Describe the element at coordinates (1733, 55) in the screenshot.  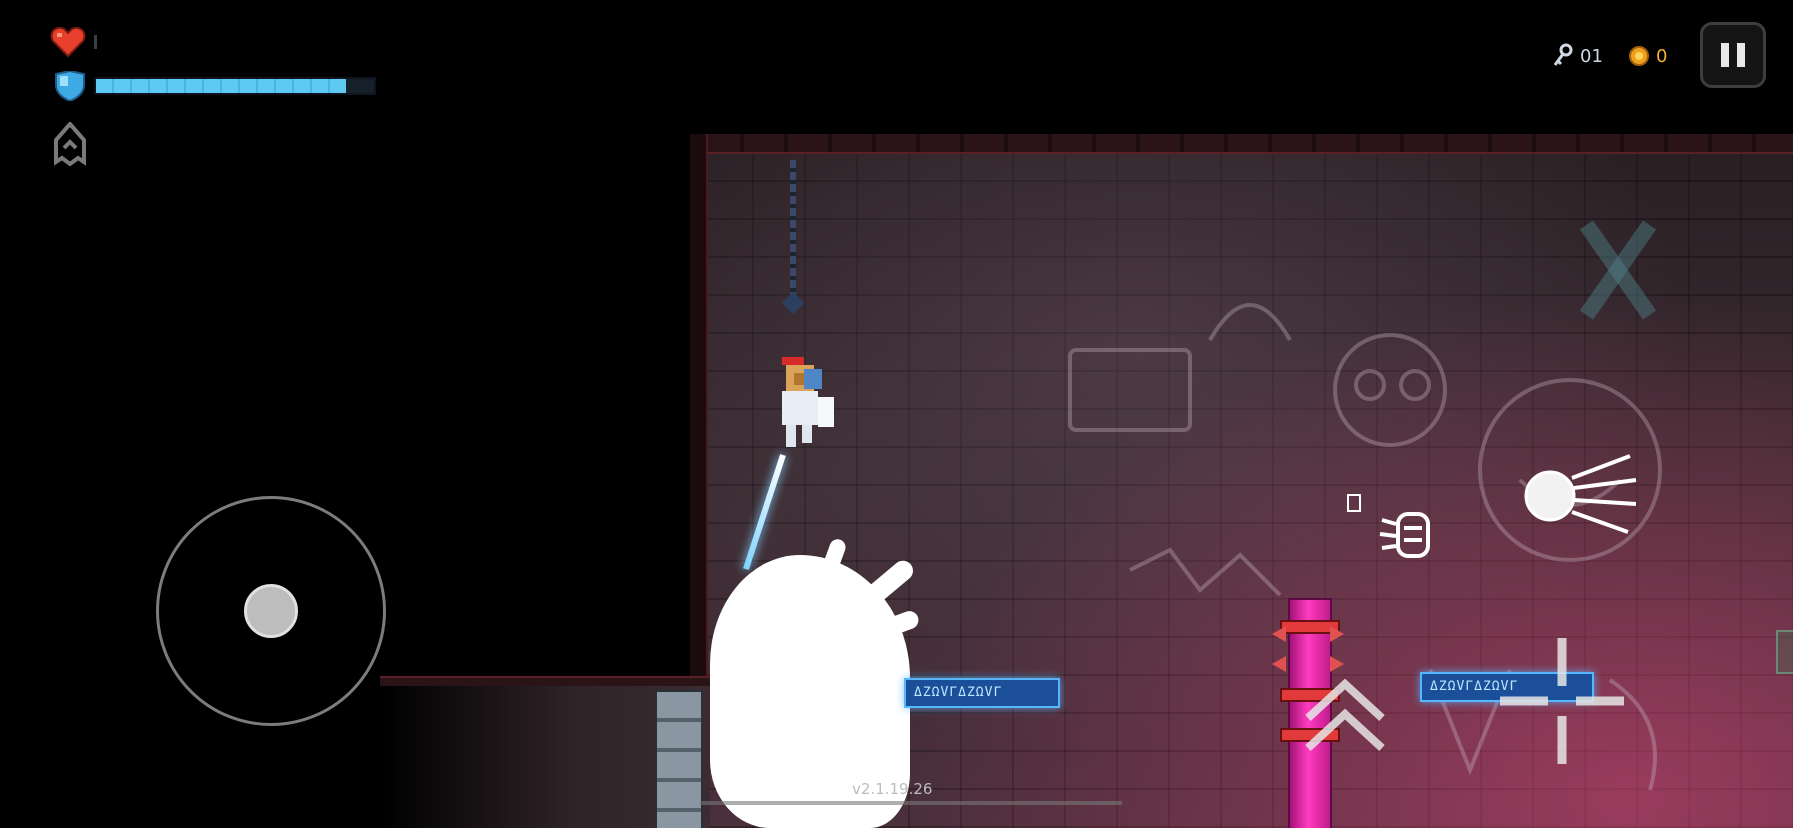
I see `pause-button` at that location.